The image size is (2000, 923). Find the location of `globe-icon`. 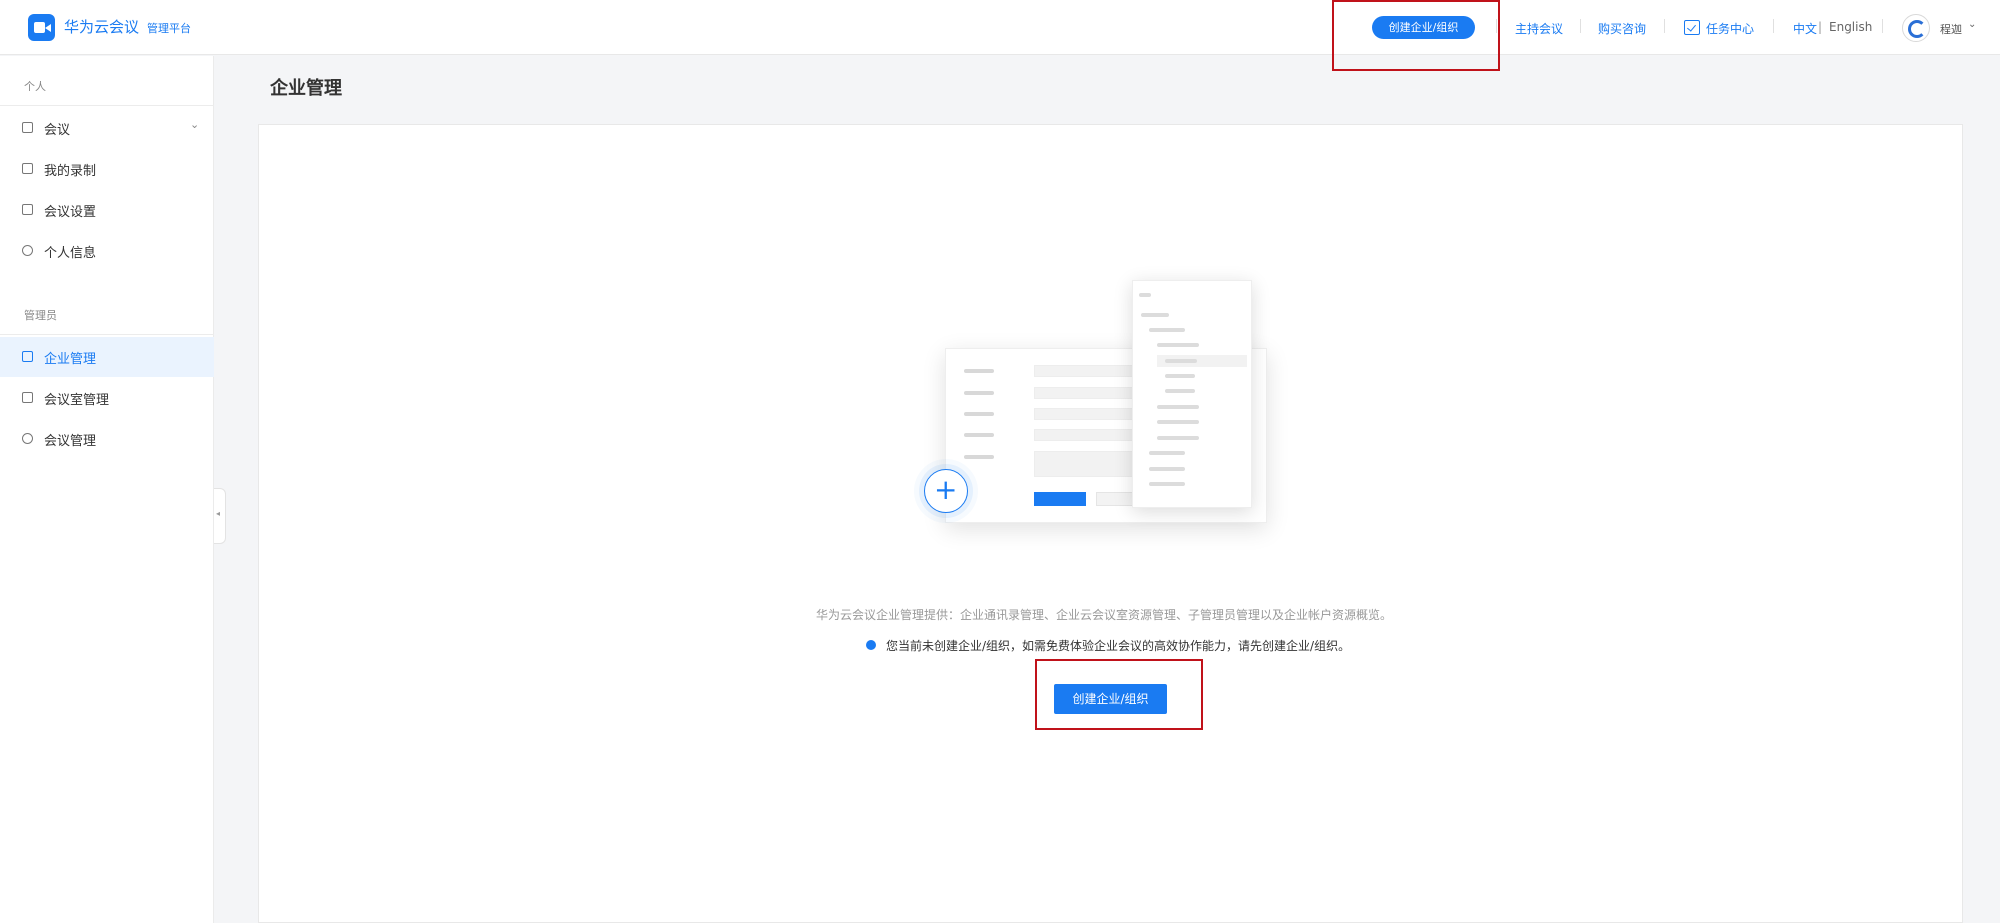

globe-icon is located at coordinates (27, 438).